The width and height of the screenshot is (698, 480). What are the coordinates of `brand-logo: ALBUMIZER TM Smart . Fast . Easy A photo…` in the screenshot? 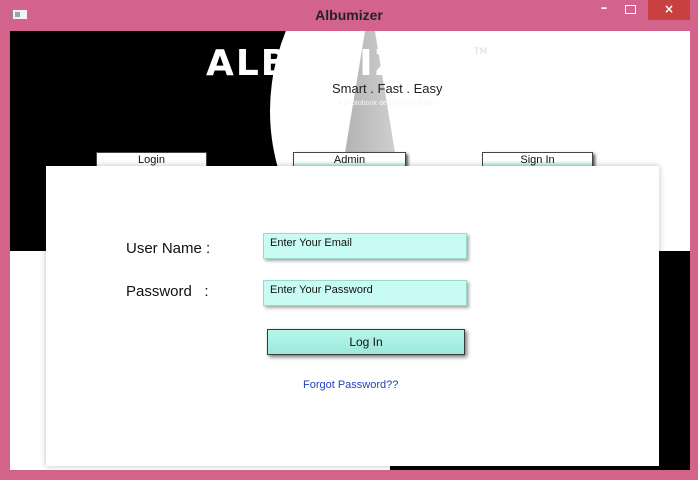 It's located at (356, 83).